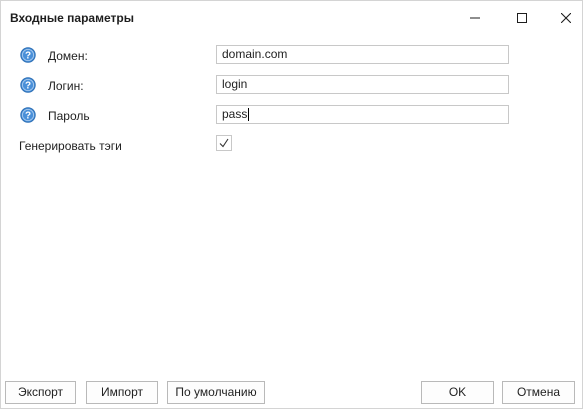  Describe the element at coordinates (235, 114) in the screenshot. I see `password-value: pass` at that location.